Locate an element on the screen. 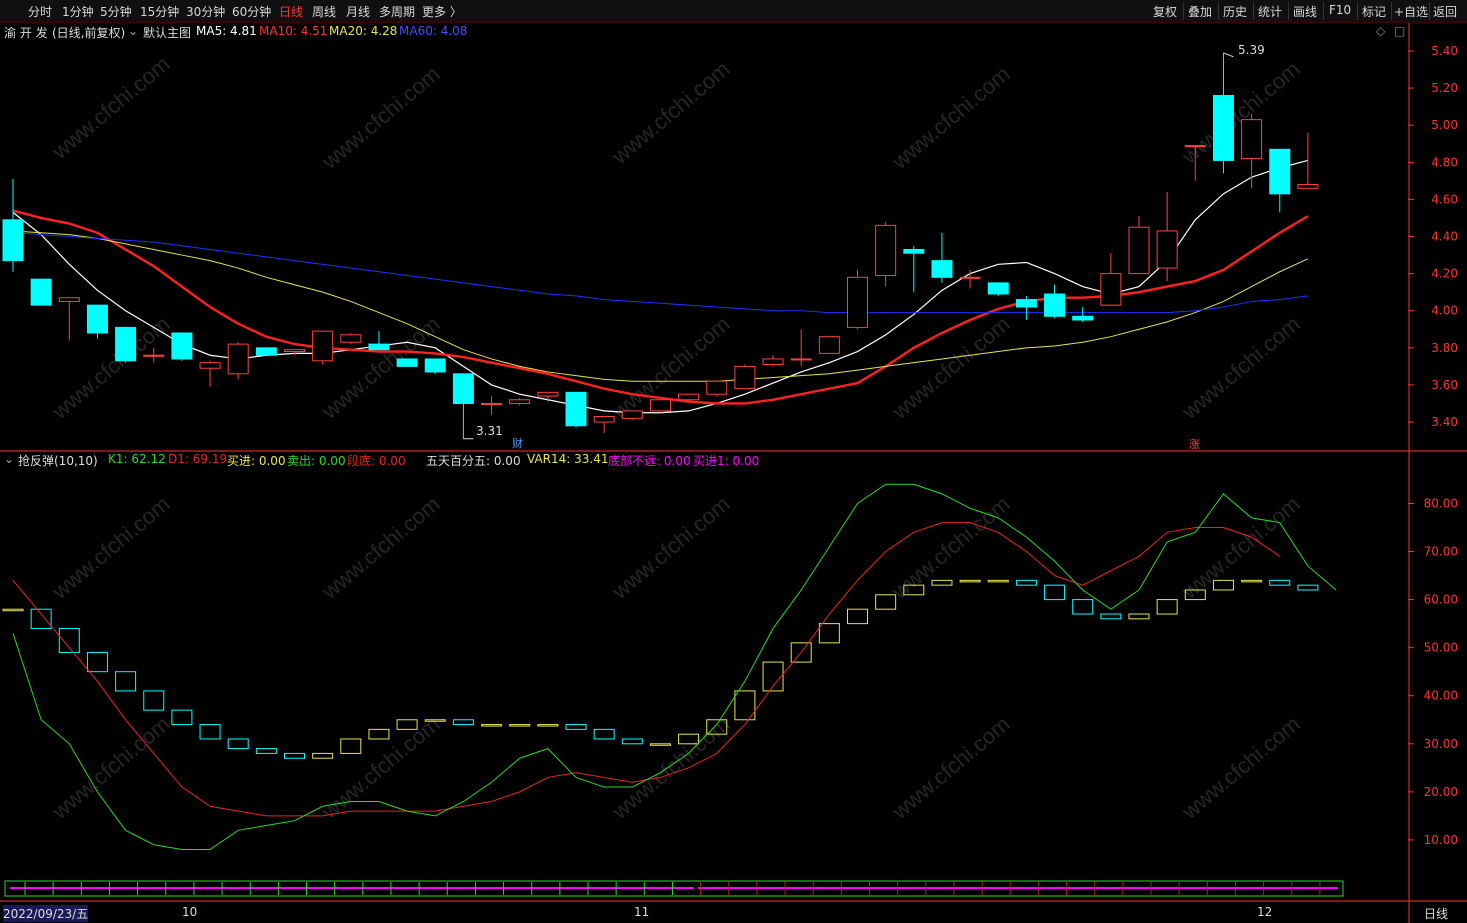 The height and width of the screenshot is (923, 1467). tool-draw-button: 画线 is located at coordinates (1305, 11).